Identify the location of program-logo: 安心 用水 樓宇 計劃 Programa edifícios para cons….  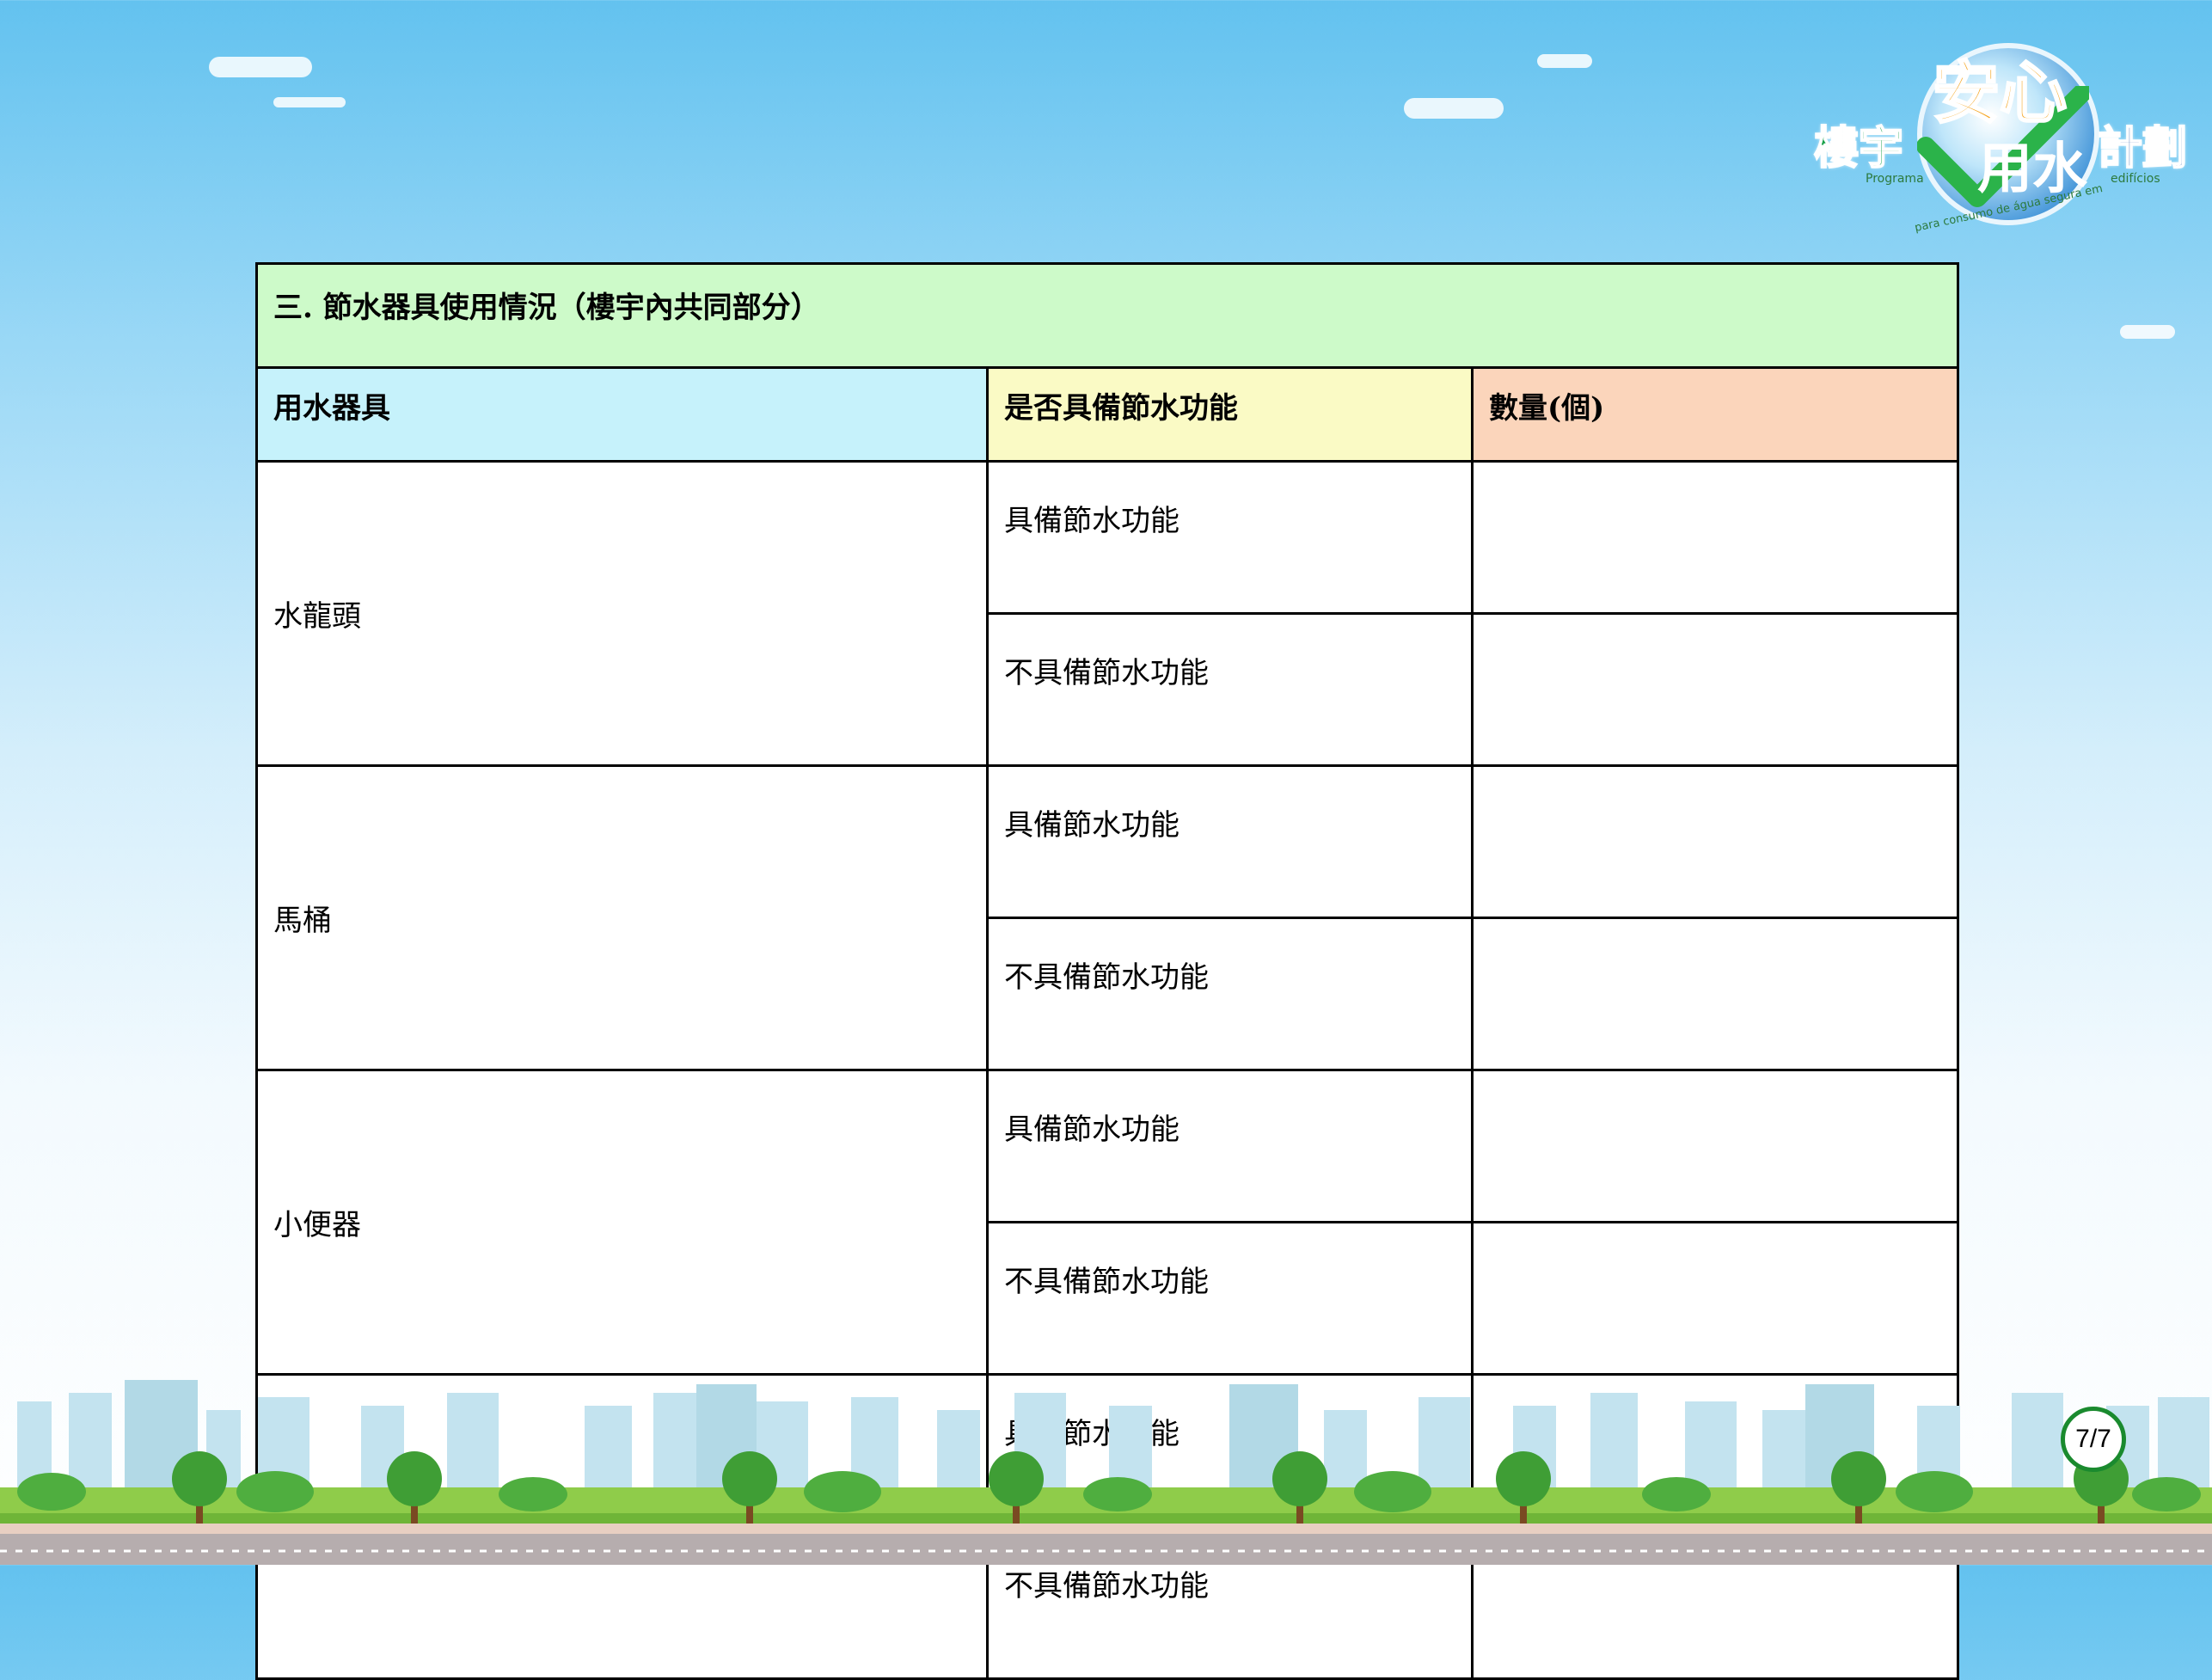
(2002, 137).